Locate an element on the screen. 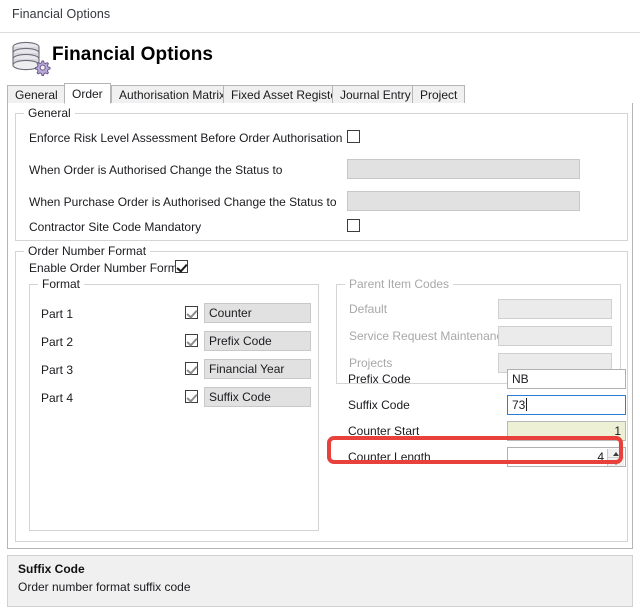 This screenshot has height=614, width=640. page-header: Financial Options is located at coordinates (320, 59).